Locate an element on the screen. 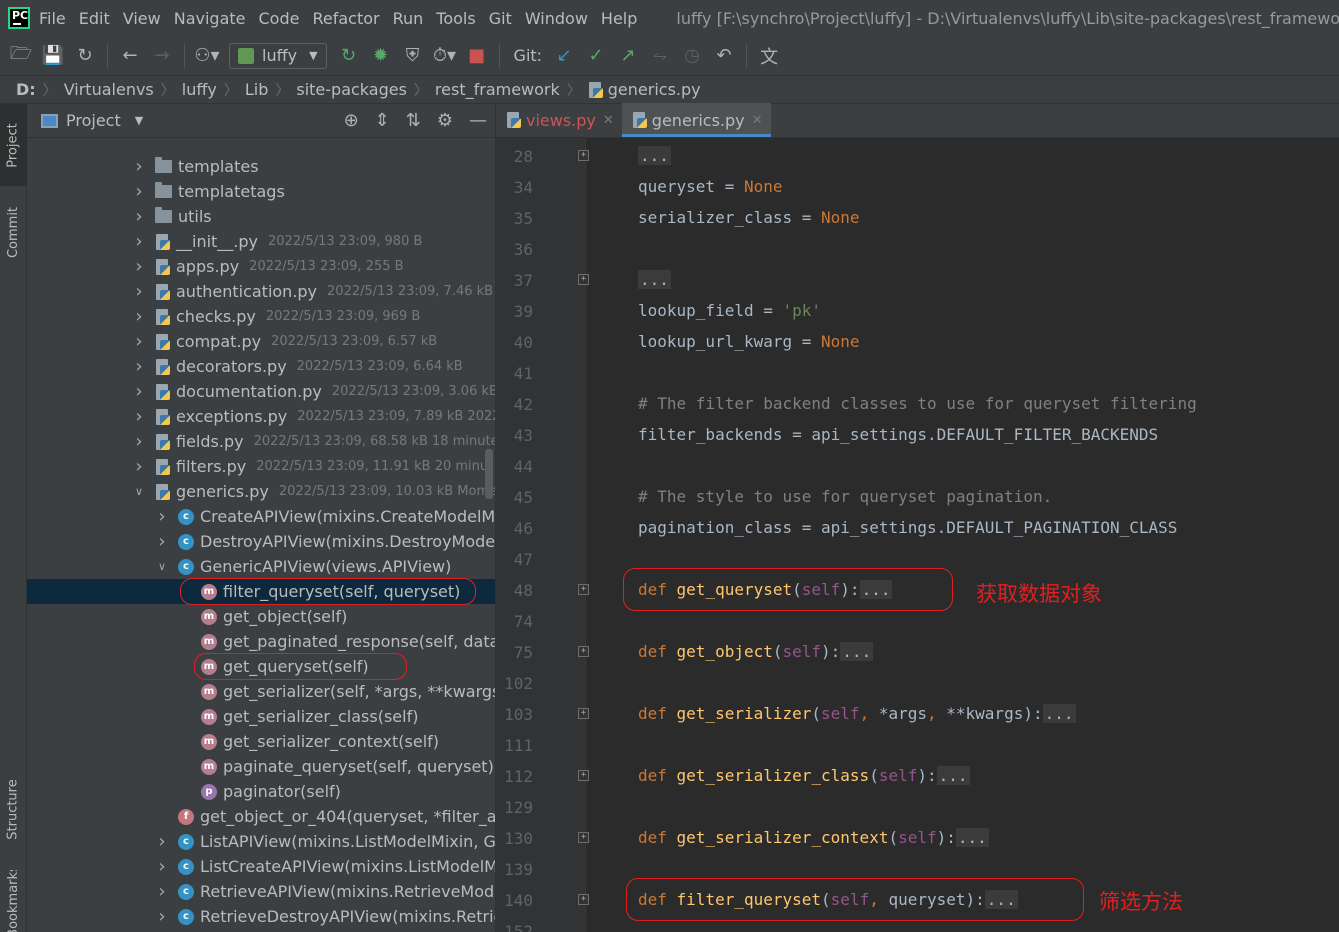 This screenshot has height=932, width=1339. tree-row-folder: › templatetags is located at coordinates (261, 191).